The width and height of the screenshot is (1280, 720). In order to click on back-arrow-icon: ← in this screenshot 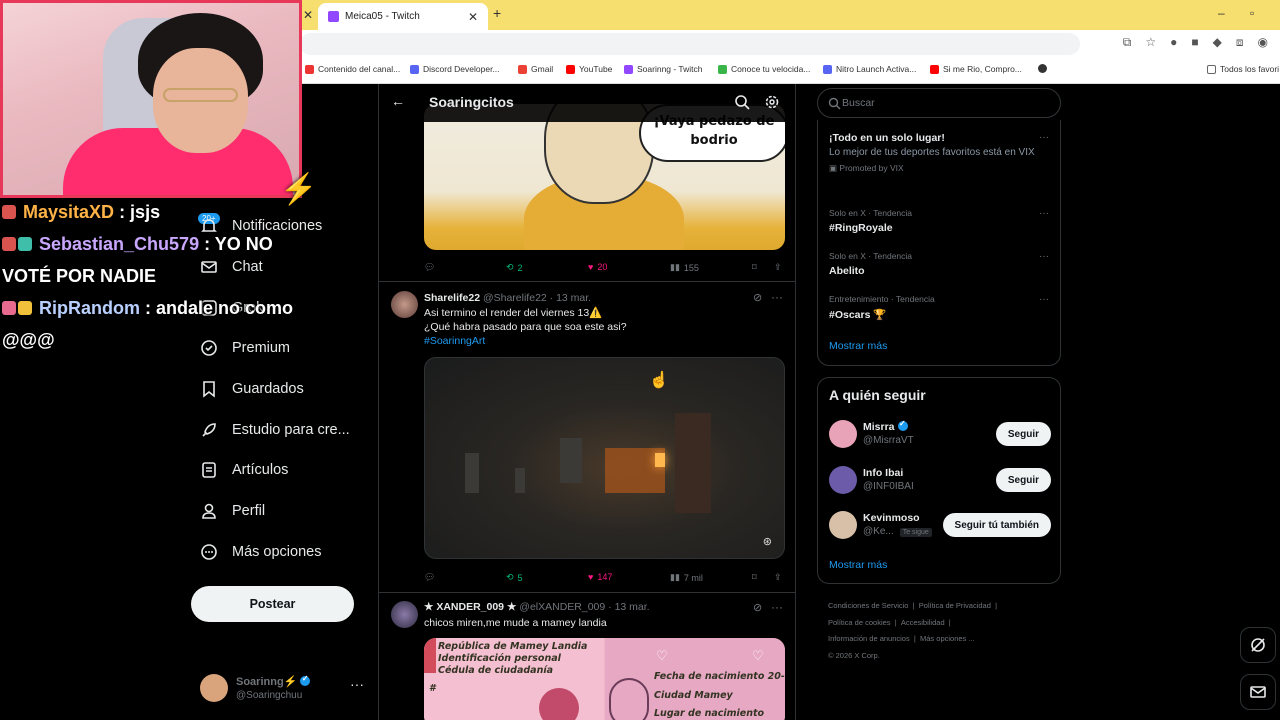, I will do `click(398, 101)`.